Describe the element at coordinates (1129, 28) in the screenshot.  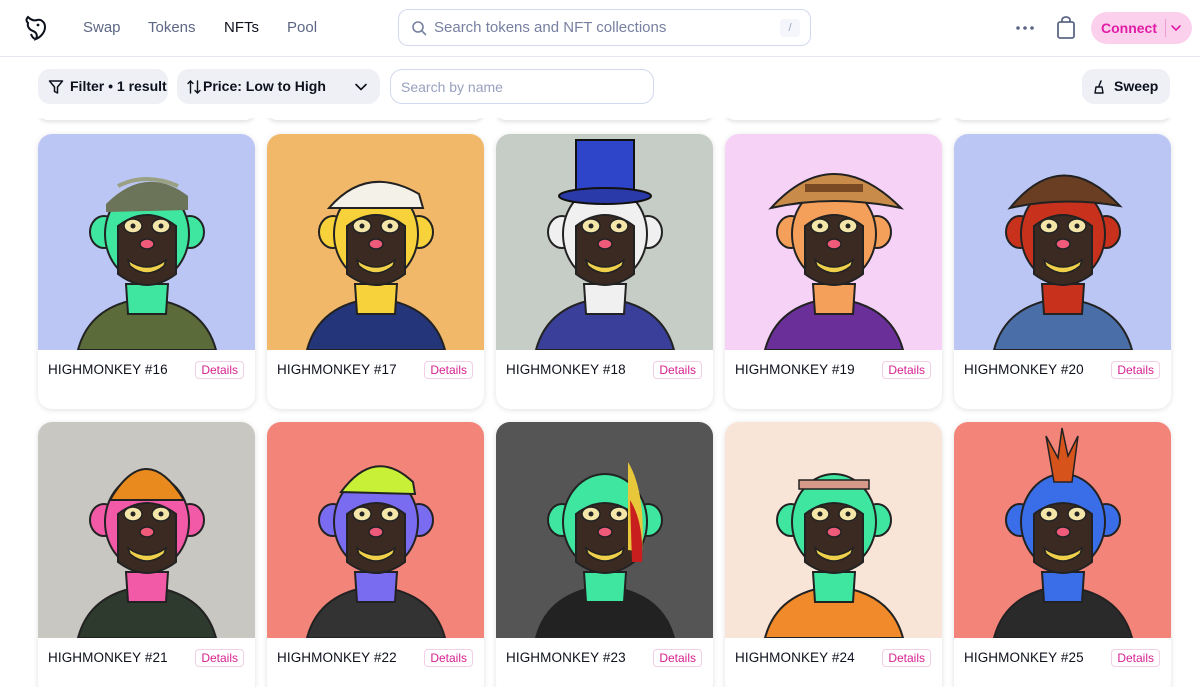
I see `connect-label: Connect` at that location.